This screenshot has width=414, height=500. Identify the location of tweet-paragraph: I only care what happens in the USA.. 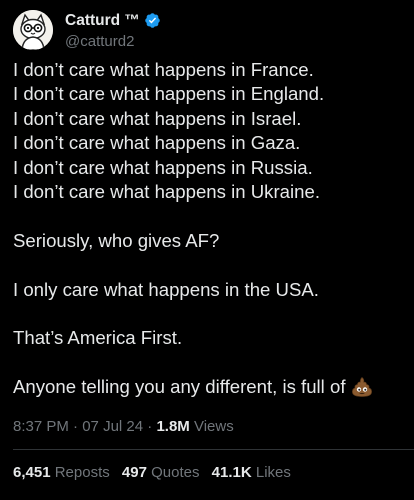
(166, 289).